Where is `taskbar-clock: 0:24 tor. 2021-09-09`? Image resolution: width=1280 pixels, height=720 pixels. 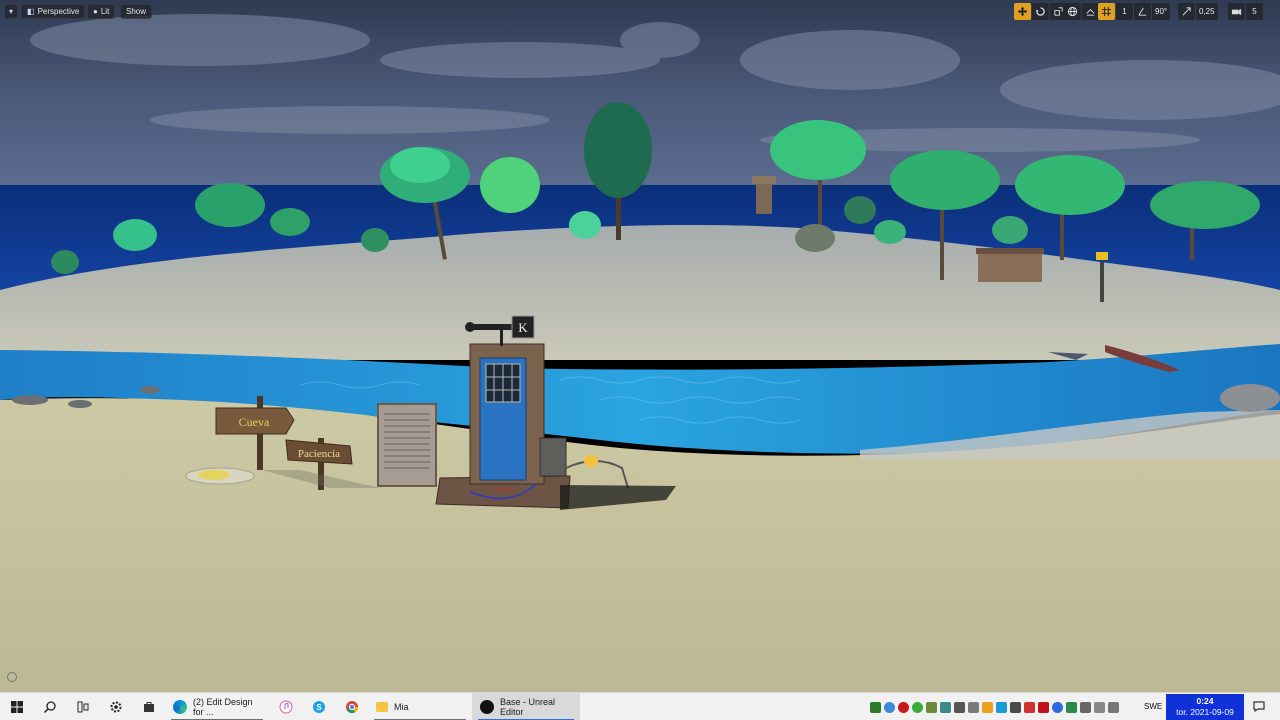 taskbar-clock: 0:24 tor. 2021-09-09 is located at coordinates (1205, 707).